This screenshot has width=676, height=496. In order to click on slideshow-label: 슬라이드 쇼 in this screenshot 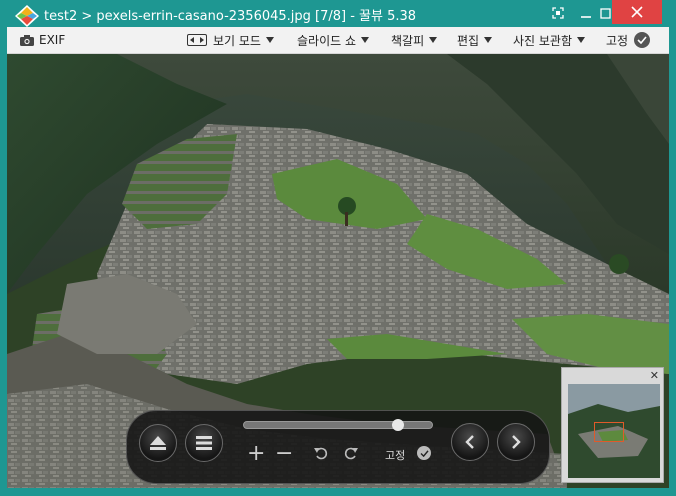, I will do `click(327, 40)`.